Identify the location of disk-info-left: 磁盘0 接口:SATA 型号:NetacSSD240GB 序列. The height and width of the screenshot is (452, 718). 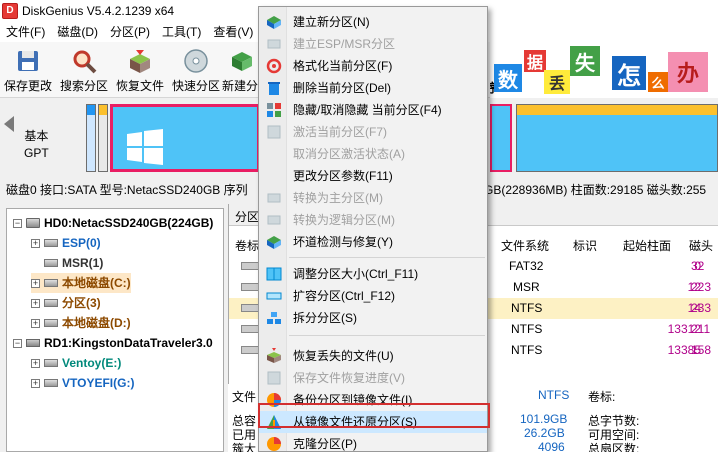
(127, 190).